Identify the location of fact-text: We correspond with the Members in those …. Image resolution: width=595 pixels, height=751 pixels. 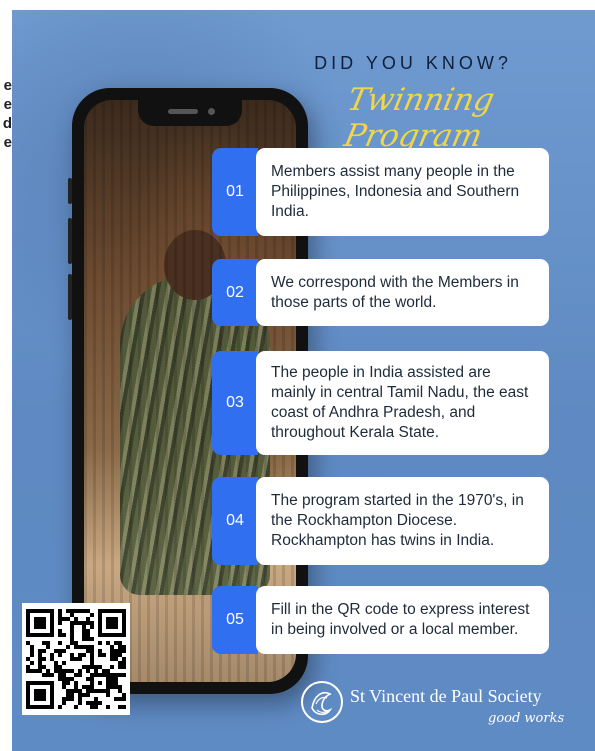
(402, 292).